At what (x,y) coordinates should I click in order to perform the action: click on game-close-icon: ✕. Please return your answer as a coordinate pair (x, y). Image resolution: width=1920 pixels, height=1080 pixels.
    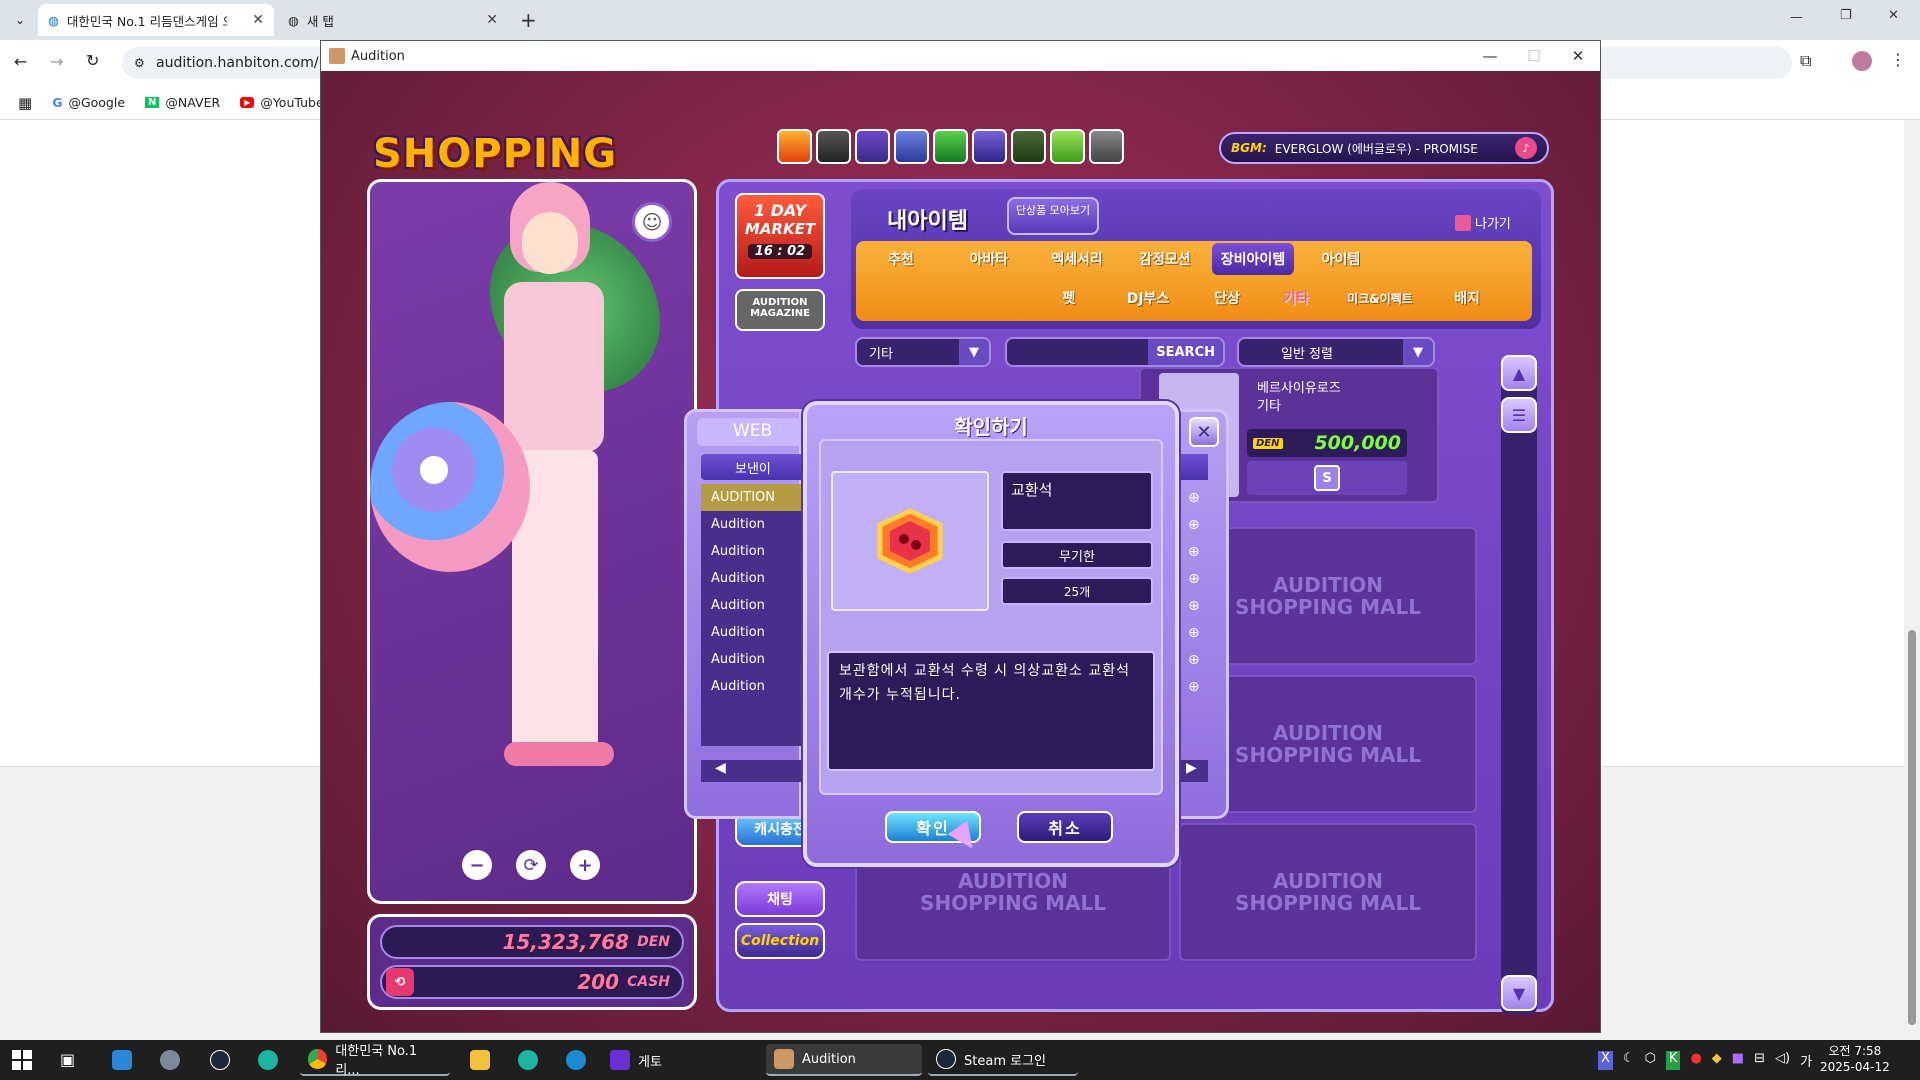
    Looking at the image, I should click on (1577, 56).